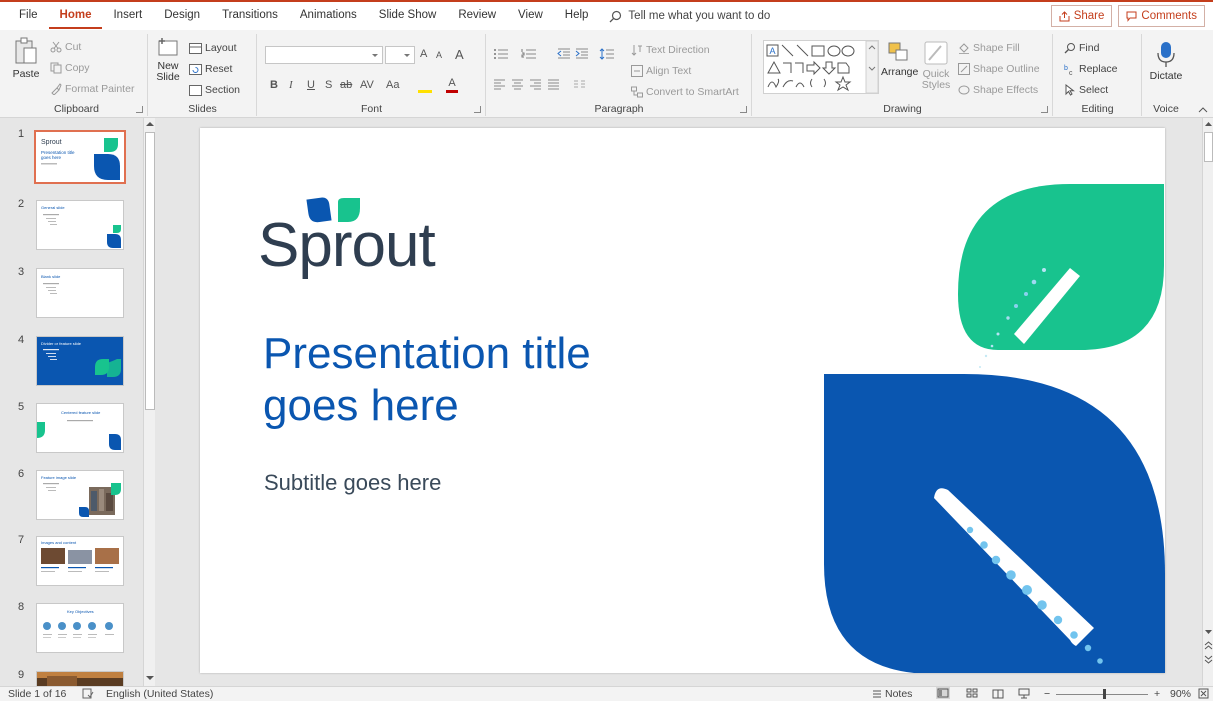 The image size is (1213, 701). What do you see at coordinates (582, 54) in the screenshot?
I see `increase-indent-icon` at bounding box center [582, 54].